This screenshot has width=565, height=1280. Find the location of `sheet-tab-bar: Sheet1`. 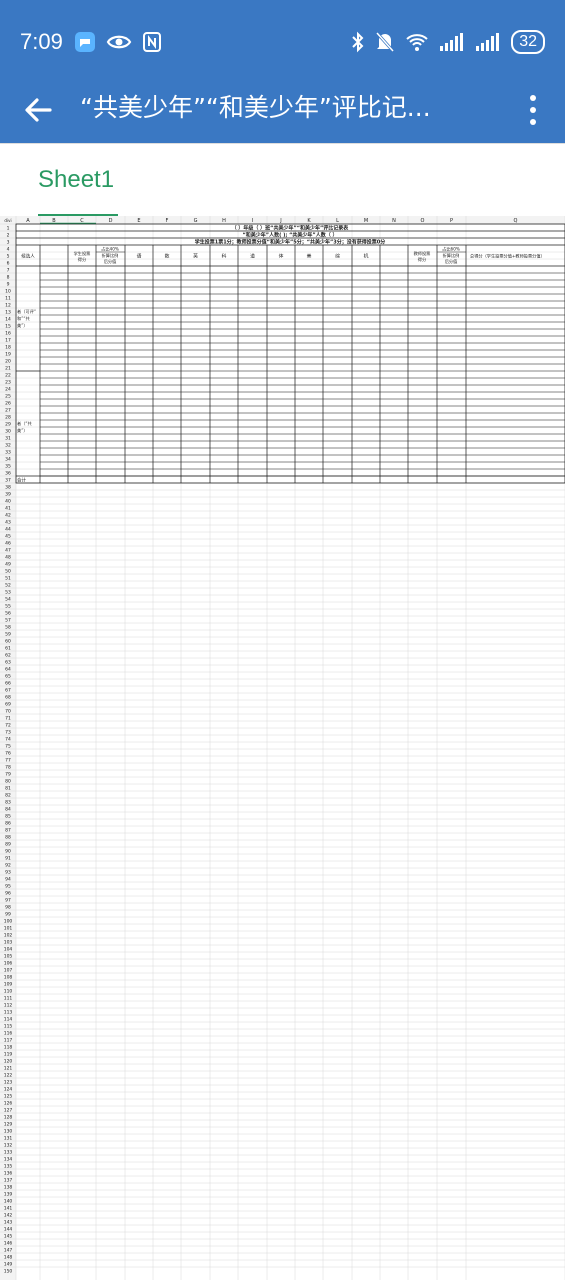

sheet-tab-bar: Sheet1 is located at coordinates (282, 180).